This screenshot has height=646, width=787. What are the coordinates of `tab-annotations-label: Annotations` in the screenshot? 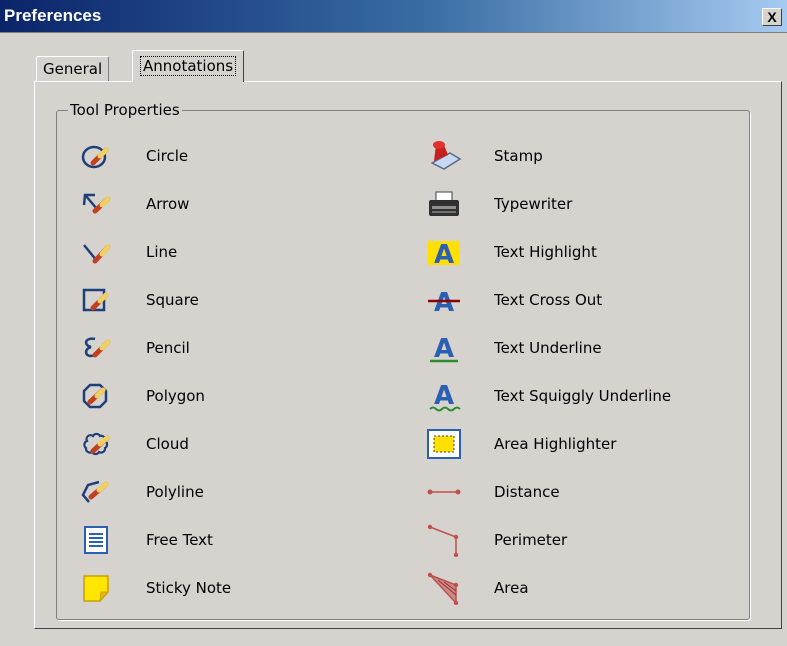 It's located at (188, 66).